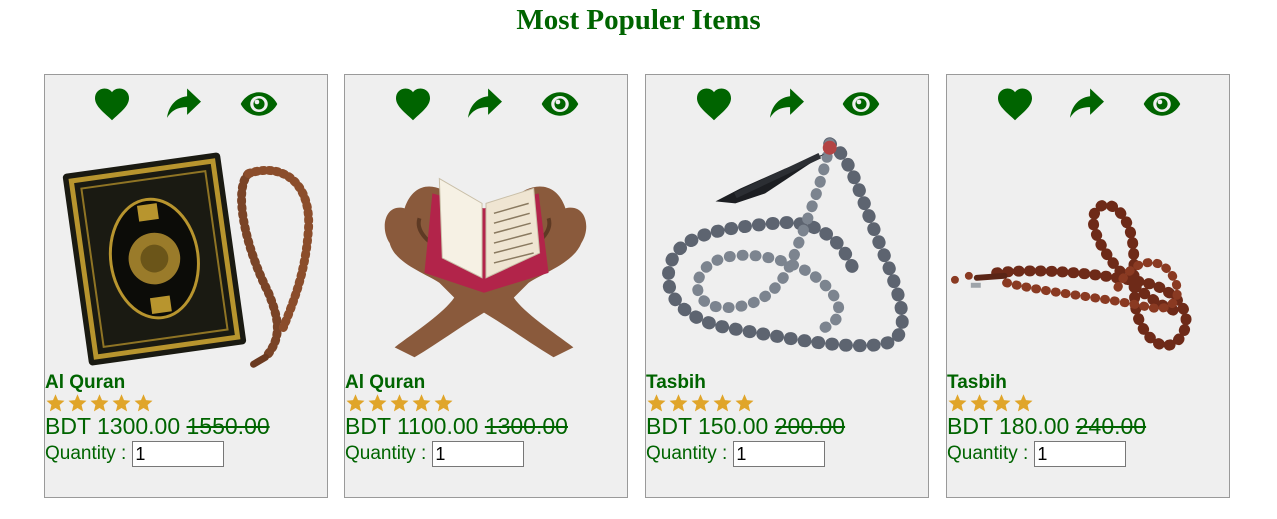 The height and width of the screenshot is (519, 1277). I want to click on product-price: BDT 180.00 240.00, so click(1046, 426).